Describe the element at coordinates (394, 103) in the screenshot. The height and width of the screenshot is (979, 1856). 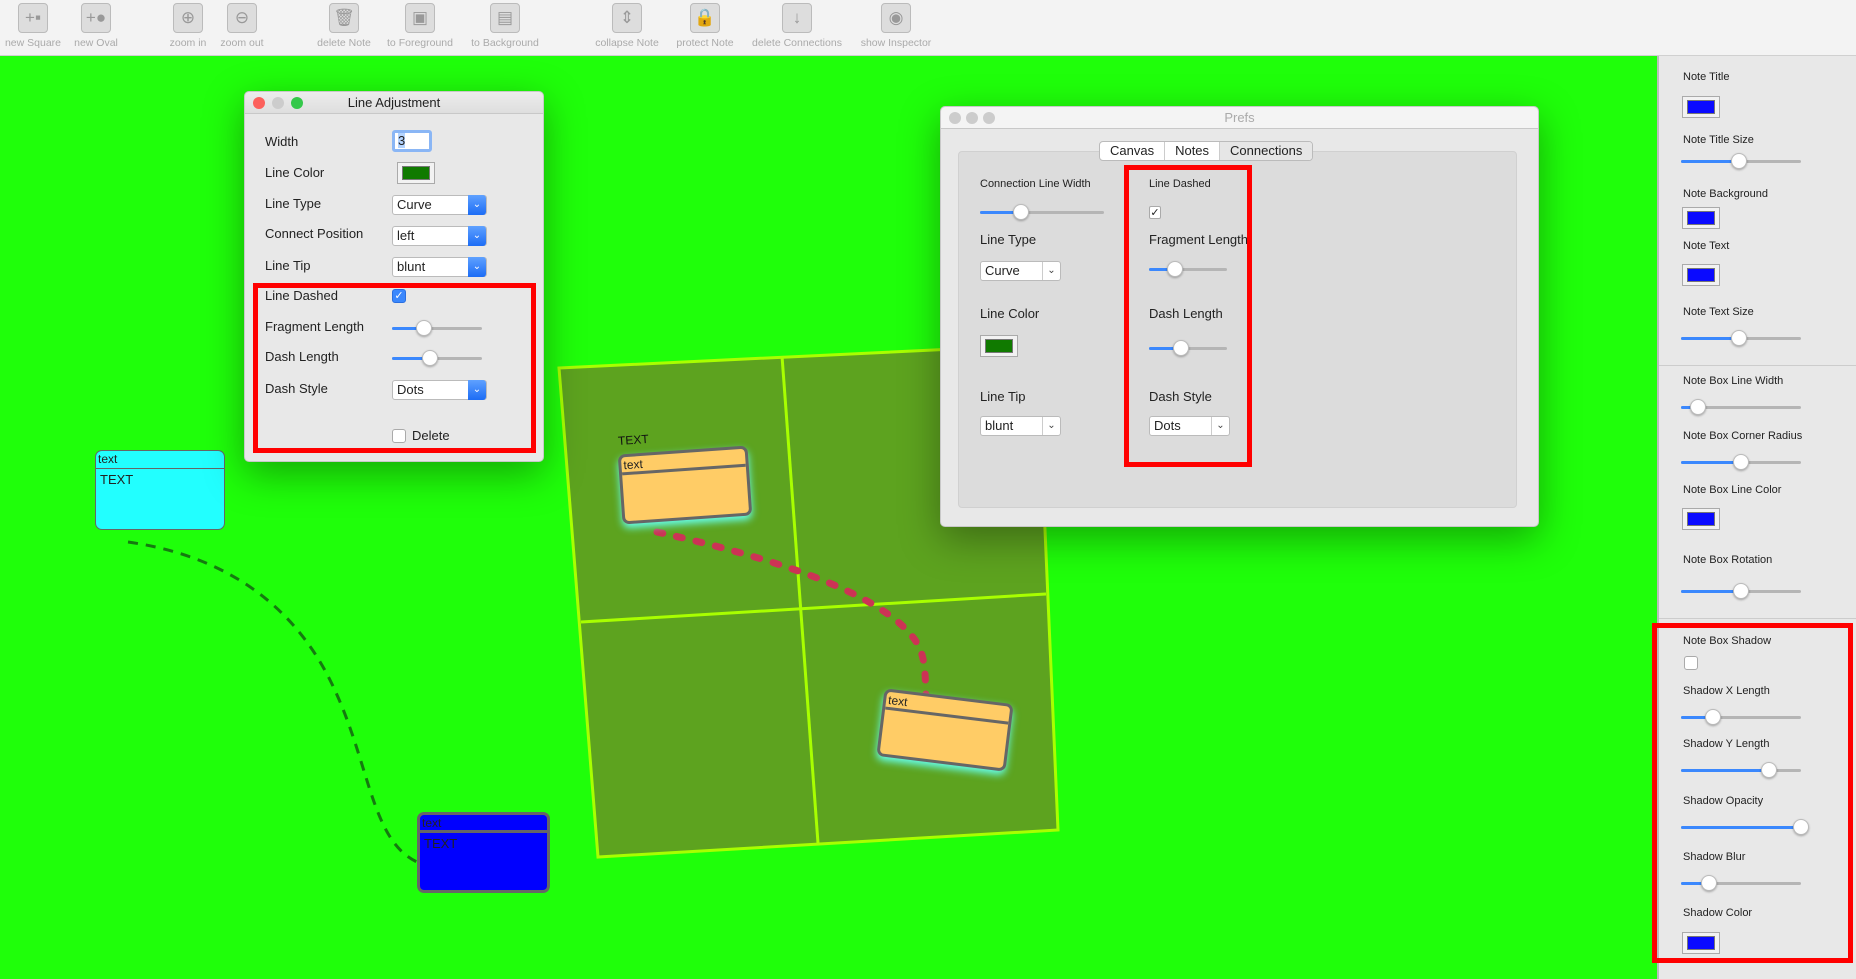
I see `line-adjustment-titlebar: Line Adjustment` at that location.